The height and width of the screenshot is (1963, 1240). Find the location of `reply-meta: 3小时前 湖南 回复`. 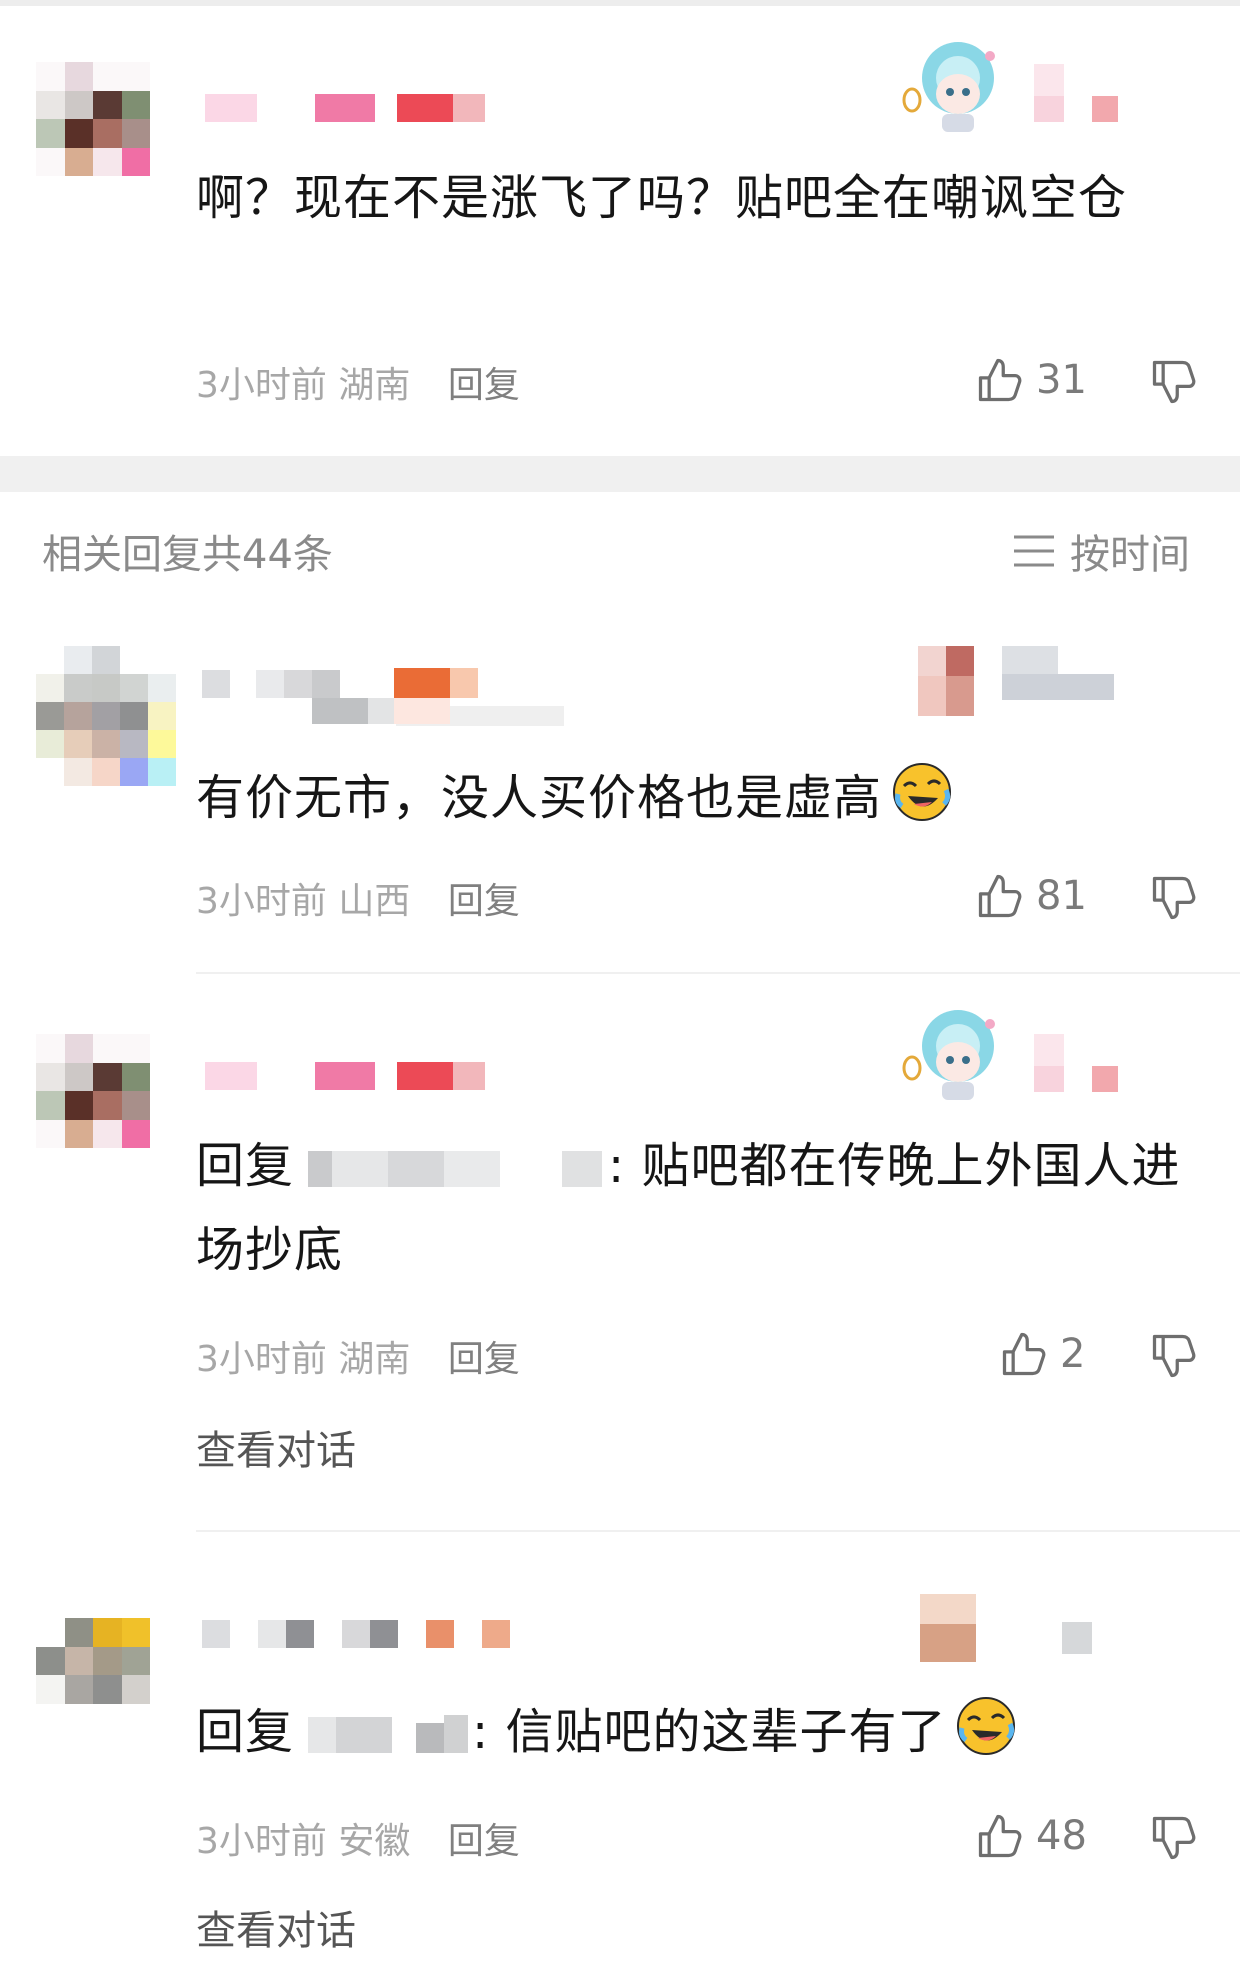

reply-meta: 3小时前 湖南 回复 is located at coordinates (358, 1356).